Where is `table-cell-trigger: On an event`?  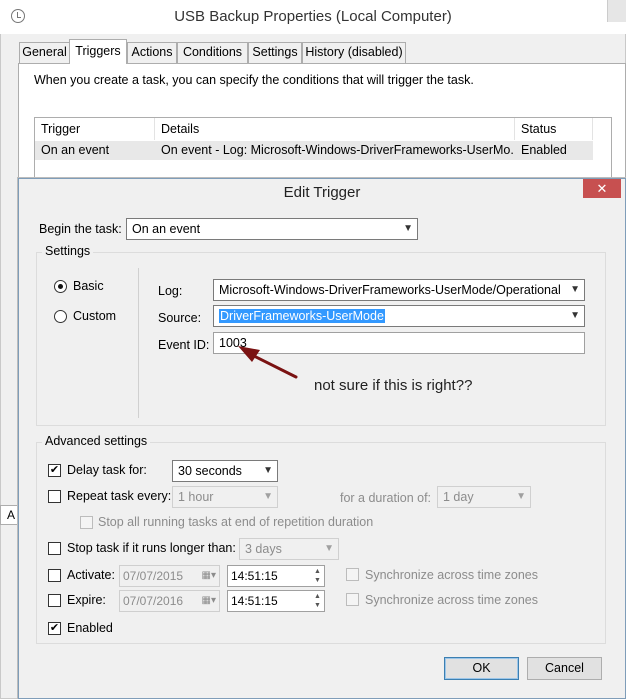 table-cell-trigger: On an event is located at coordinates (75, 150).